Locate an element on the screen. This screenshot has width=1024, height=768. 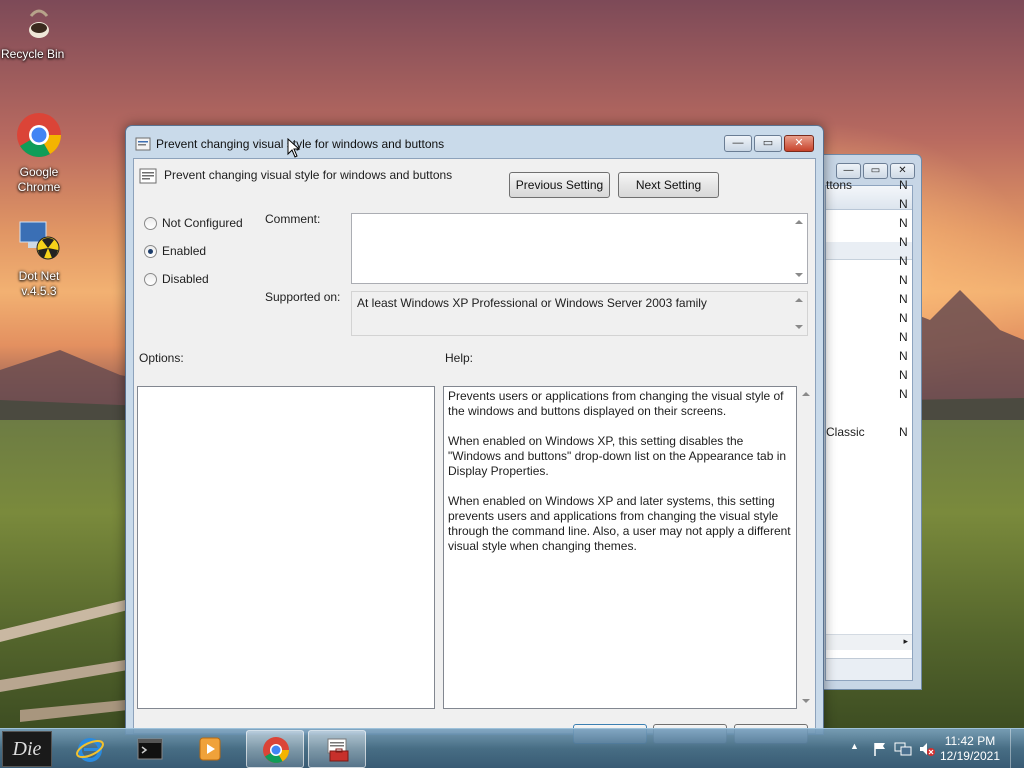
background-window: — ▭ ✕ ttons N N N N N N N N N N N N Classic N ▸ is located at coordinates (870, 422).